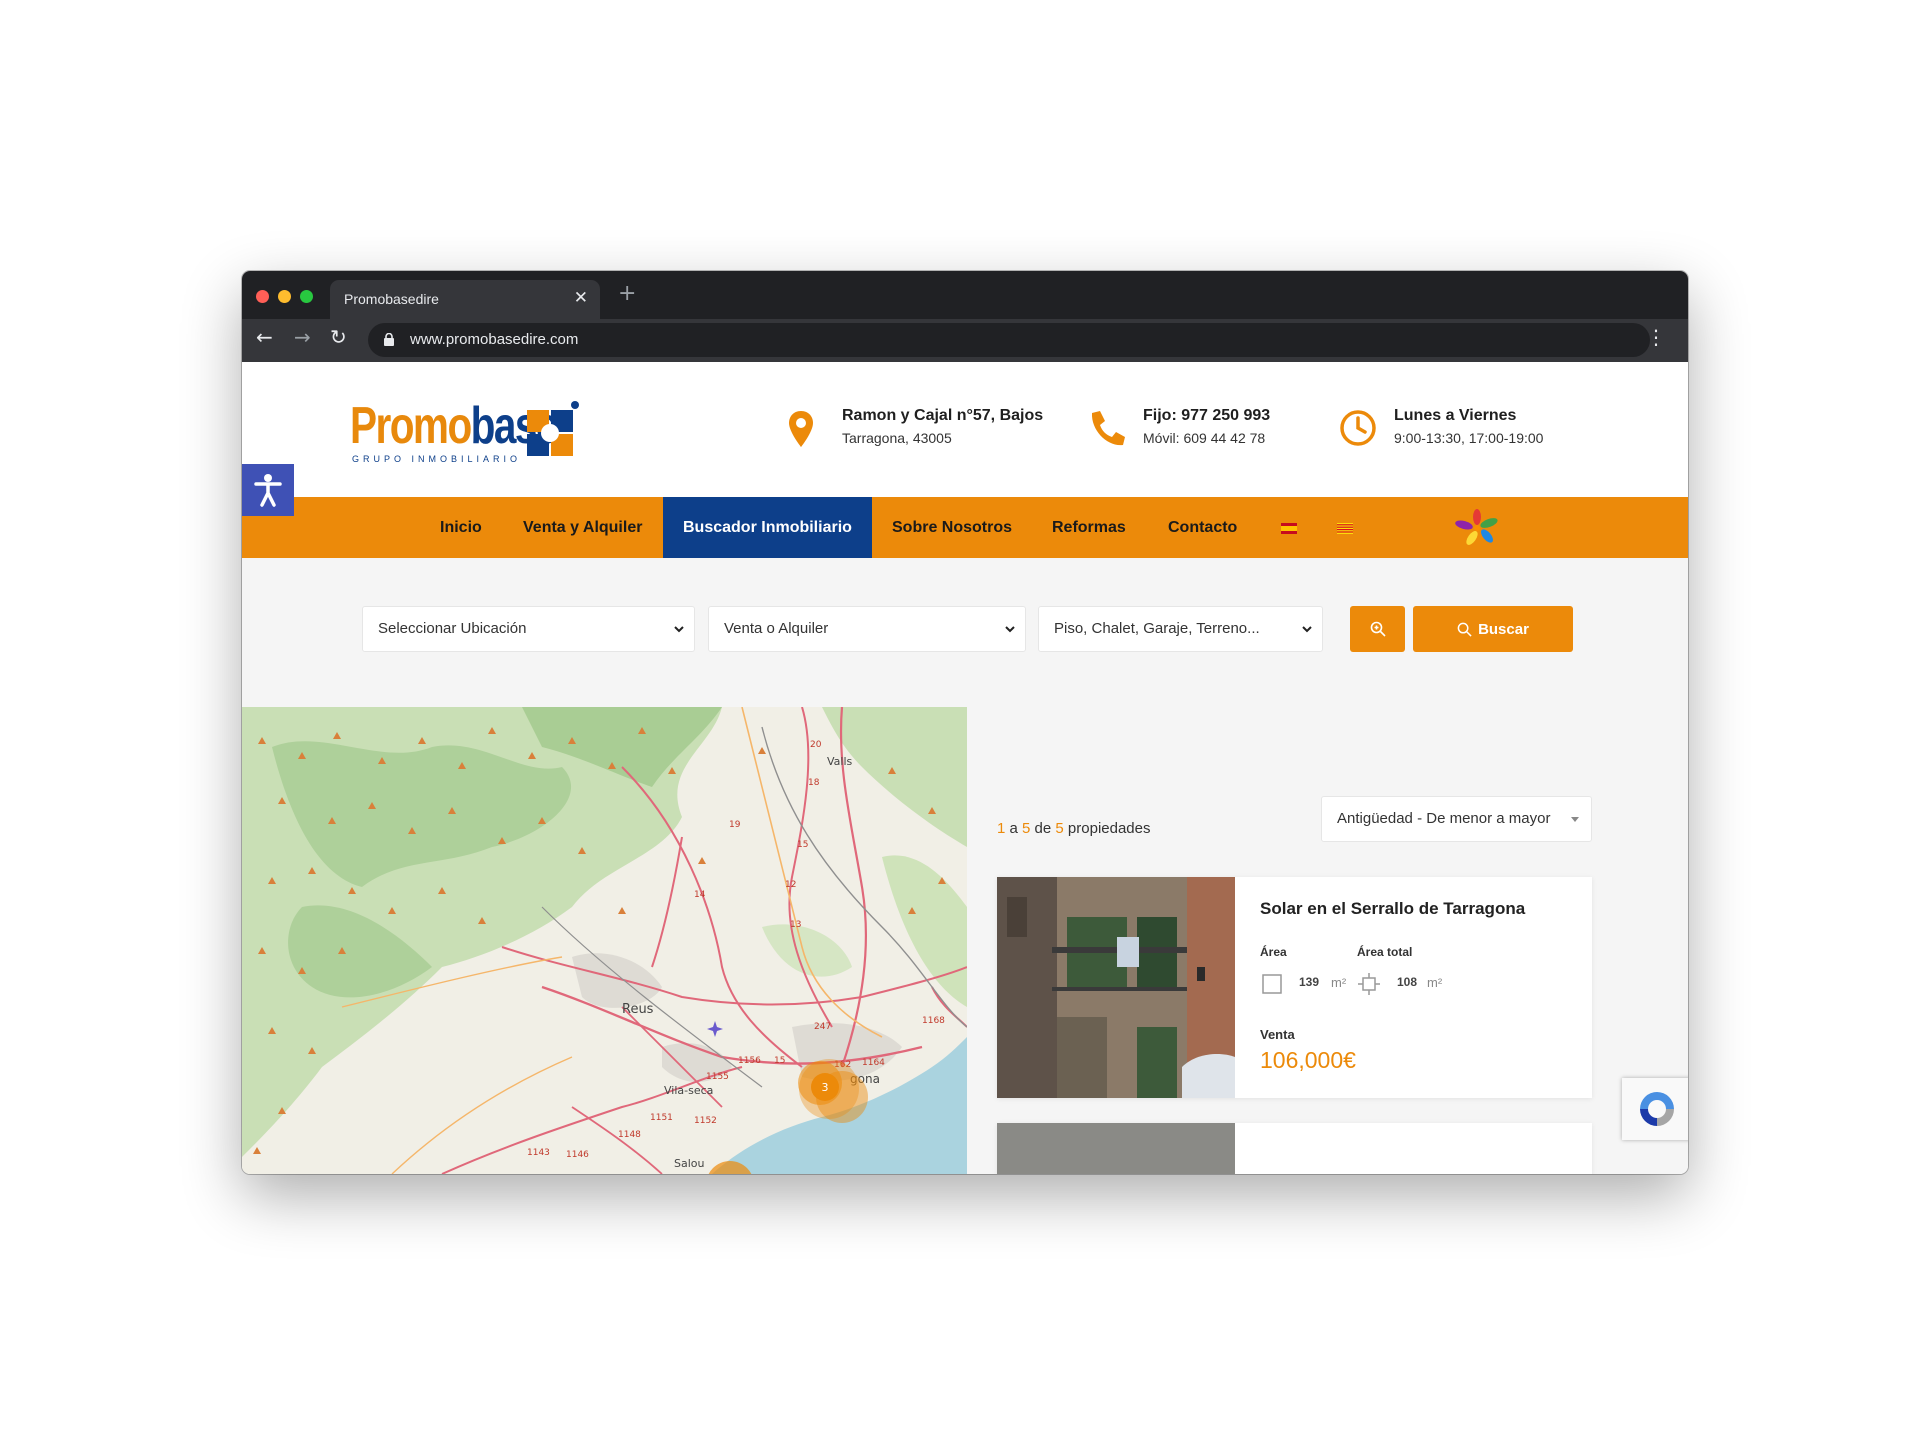 This screenshot has width=1920, height=1440. What do you see at coordinates (1656, 337) in the screenshot?
I see `browser-menu-icon: ⋮` at bounding box center [1656, 337].